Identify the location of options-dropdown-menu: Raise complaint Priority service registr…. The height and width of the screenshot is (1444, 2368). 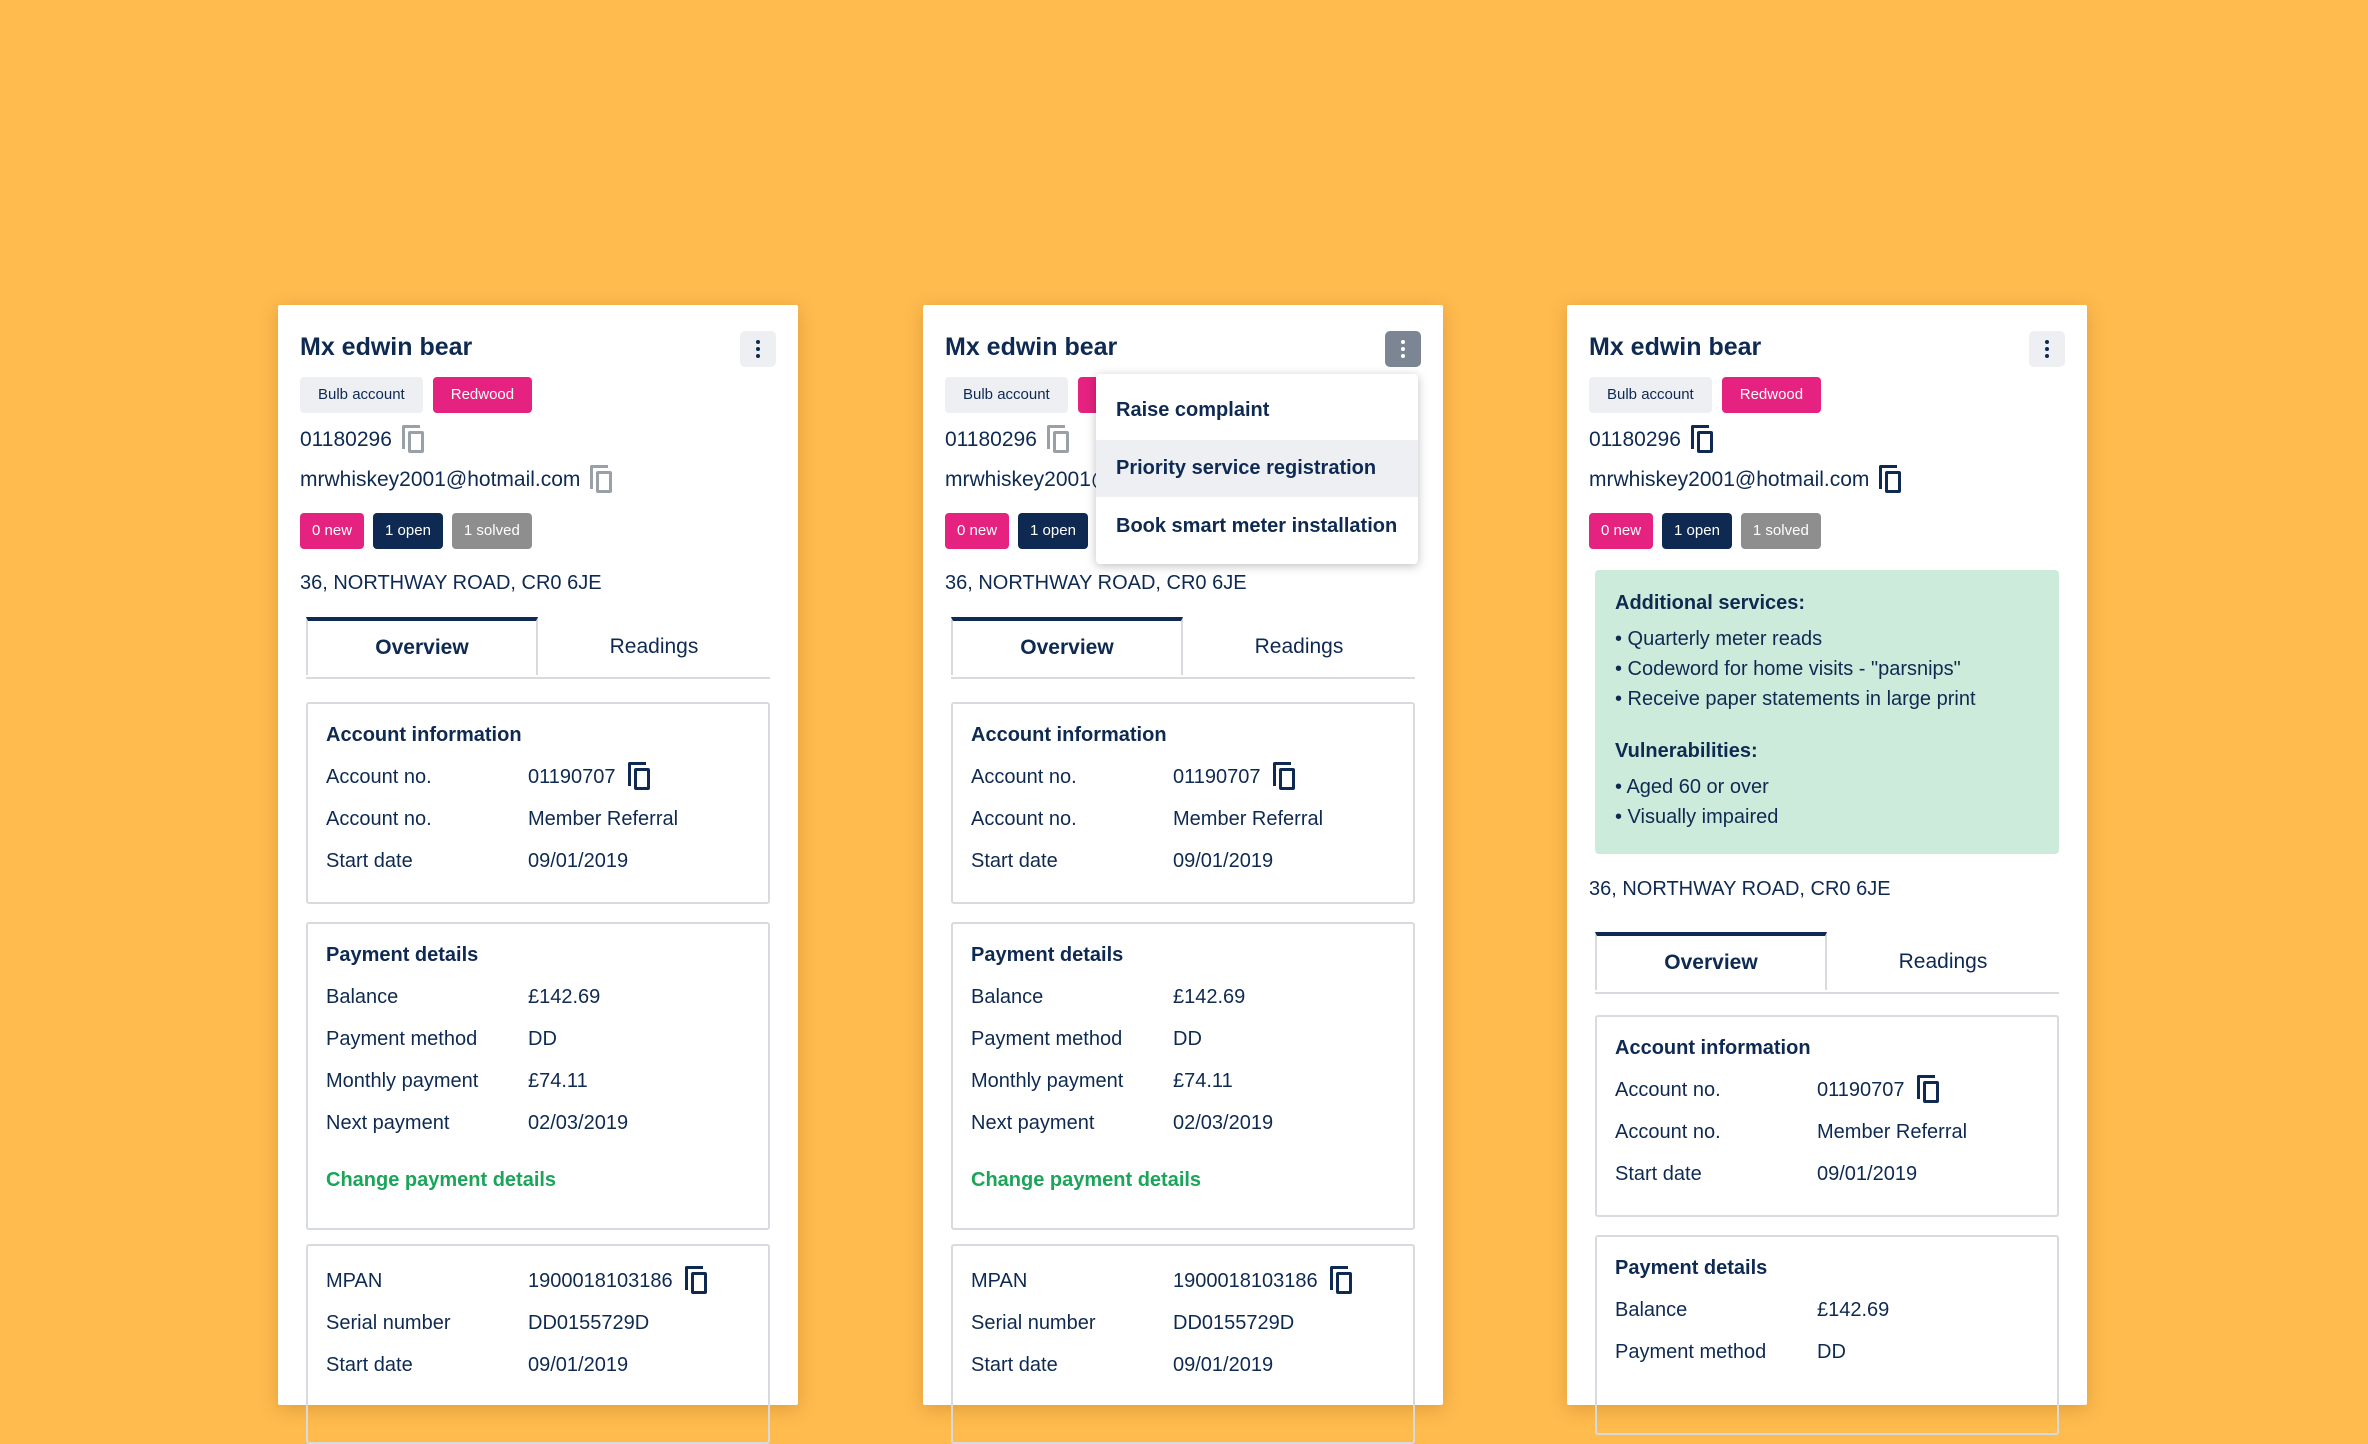
(1257, 469).